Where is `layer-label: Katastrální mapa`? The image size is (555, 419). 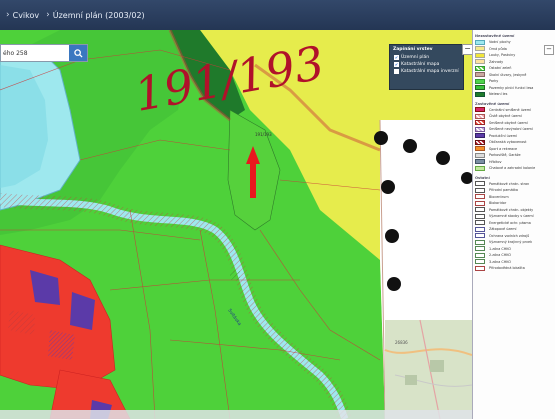 layer-label: Katastrální mapa is located at coordinates (420, 64).